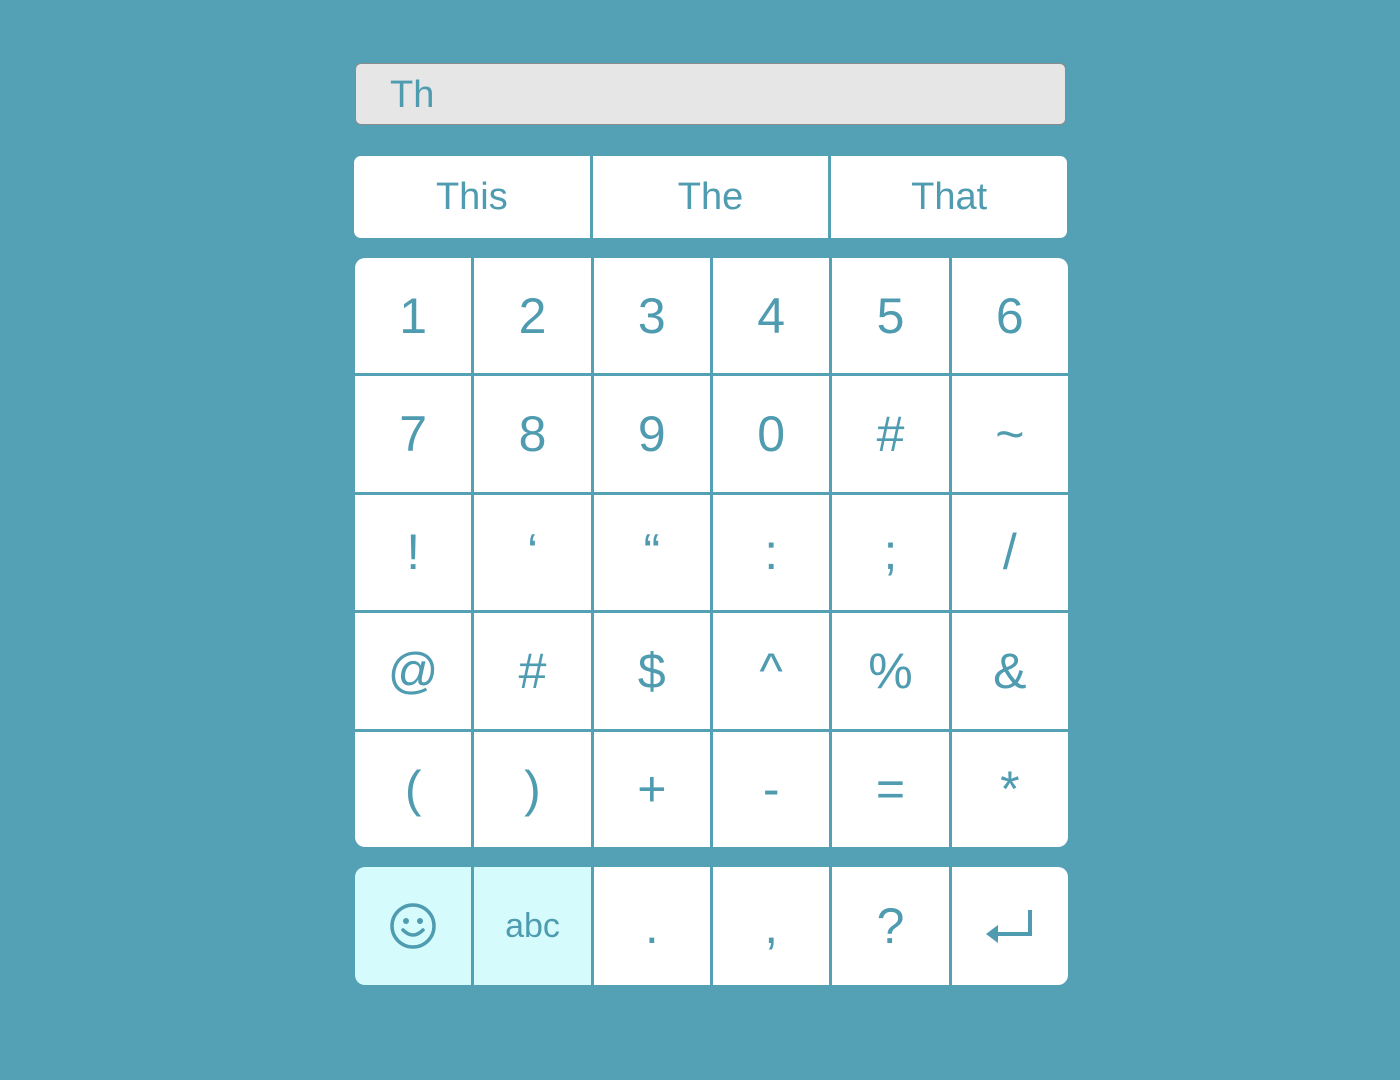  Describe the element at coordinates (890, 789) in the screenshot. I see `key-equals: =` at that location.